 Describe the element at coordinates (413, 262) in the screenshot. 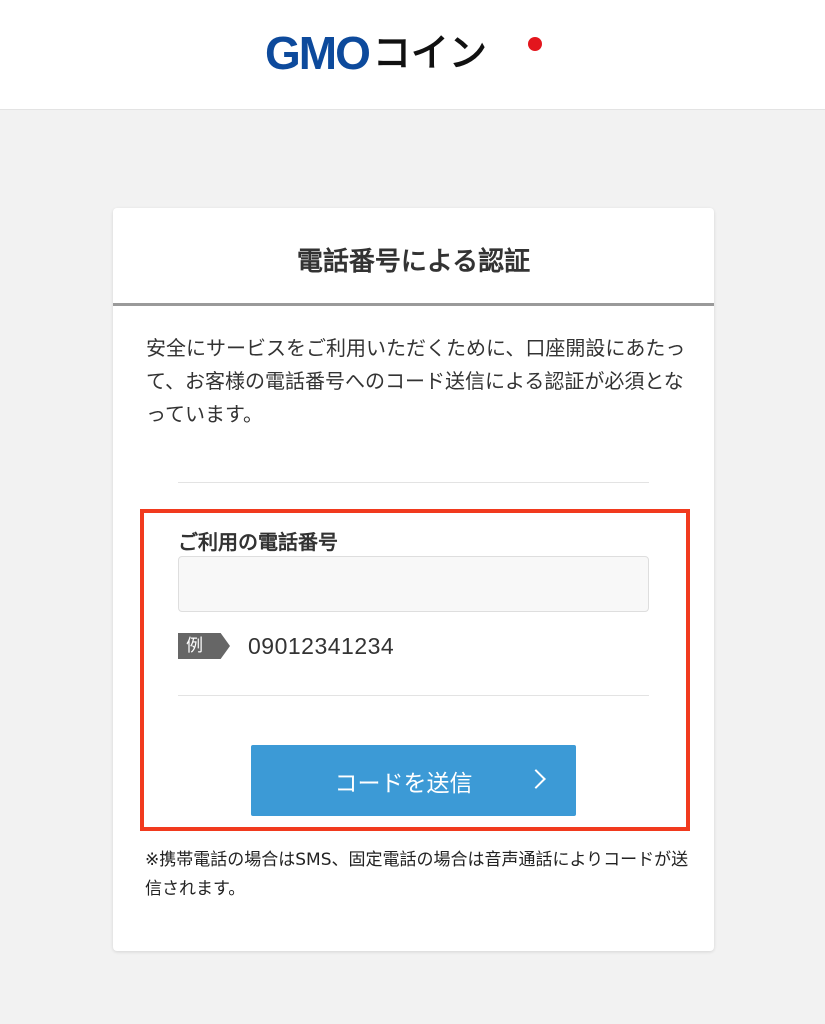

I see `card-title-text: 電話番号による認証` at that location.